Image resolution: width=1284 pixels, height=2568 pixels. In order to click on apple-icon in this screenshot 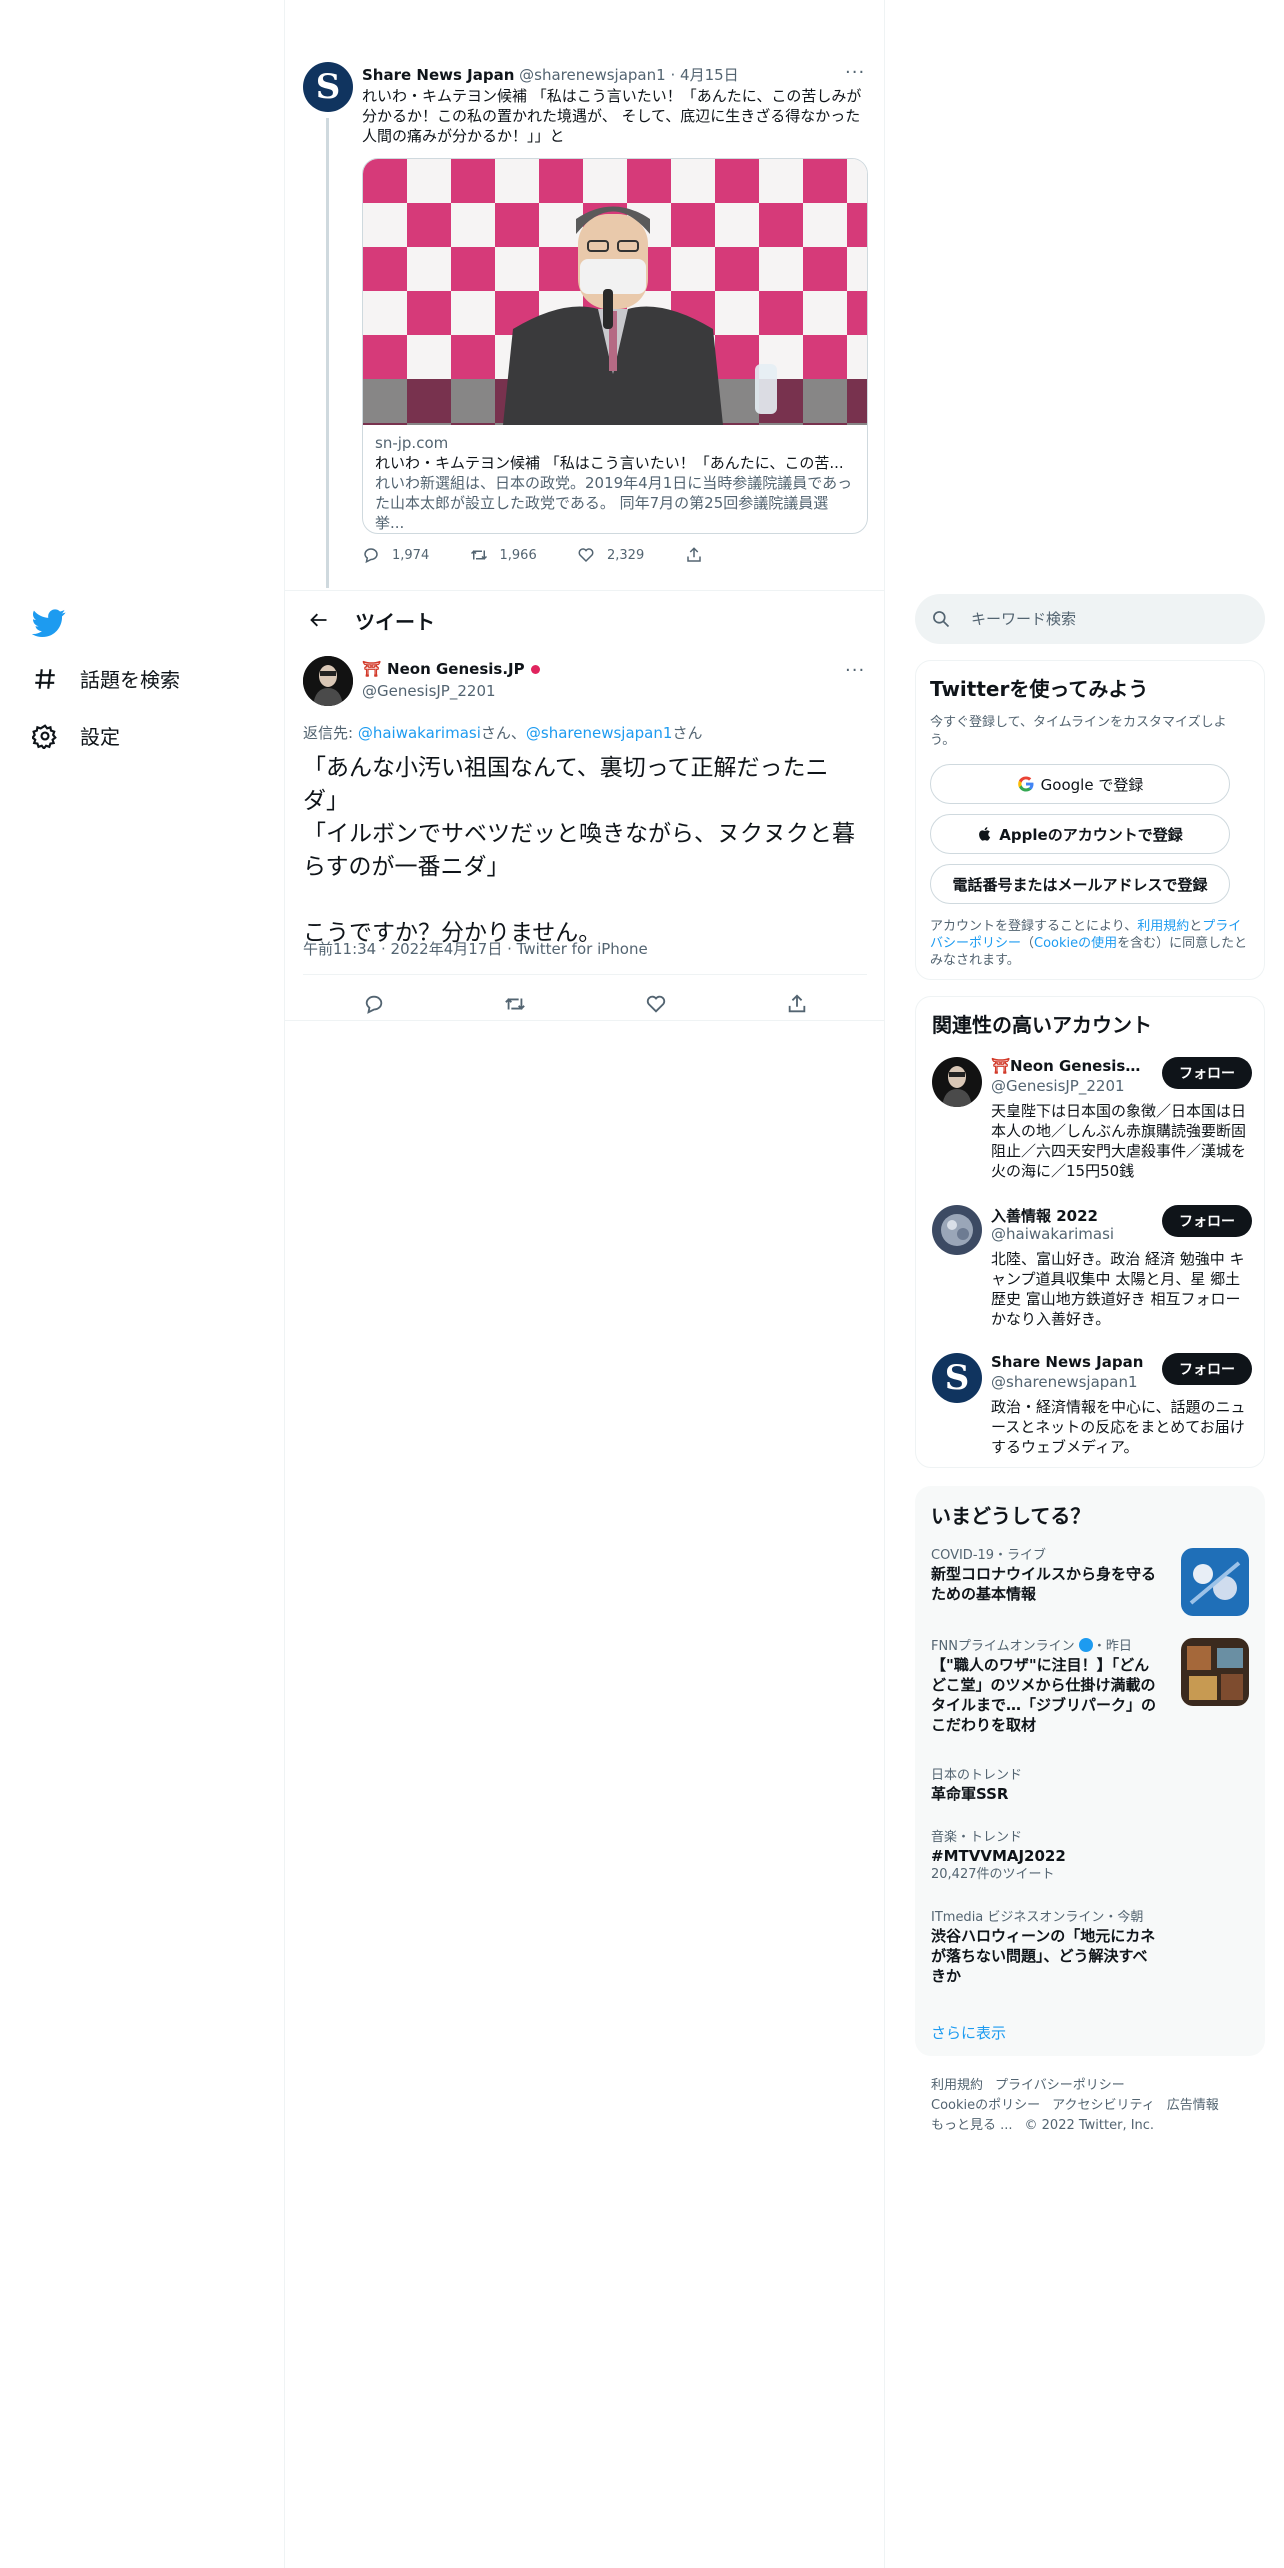, I will do `click(985, 834)`.